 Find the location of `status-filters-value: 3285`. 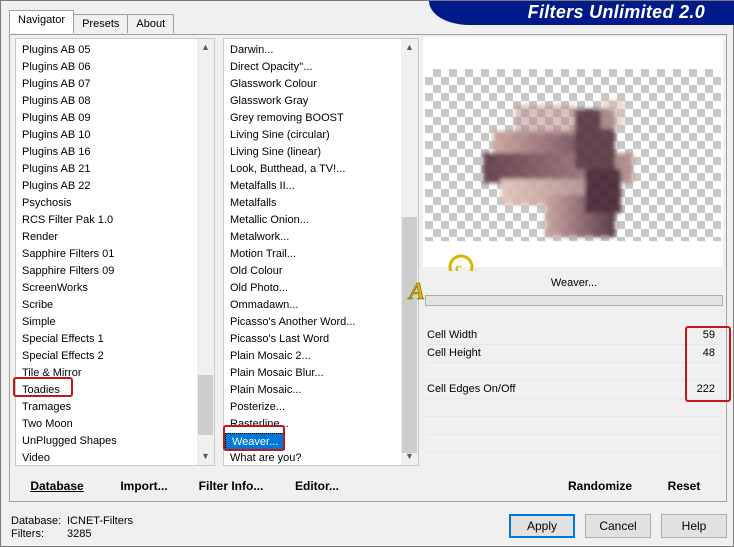

status-filters-value: 3285 is located at coordinates (79, 534).